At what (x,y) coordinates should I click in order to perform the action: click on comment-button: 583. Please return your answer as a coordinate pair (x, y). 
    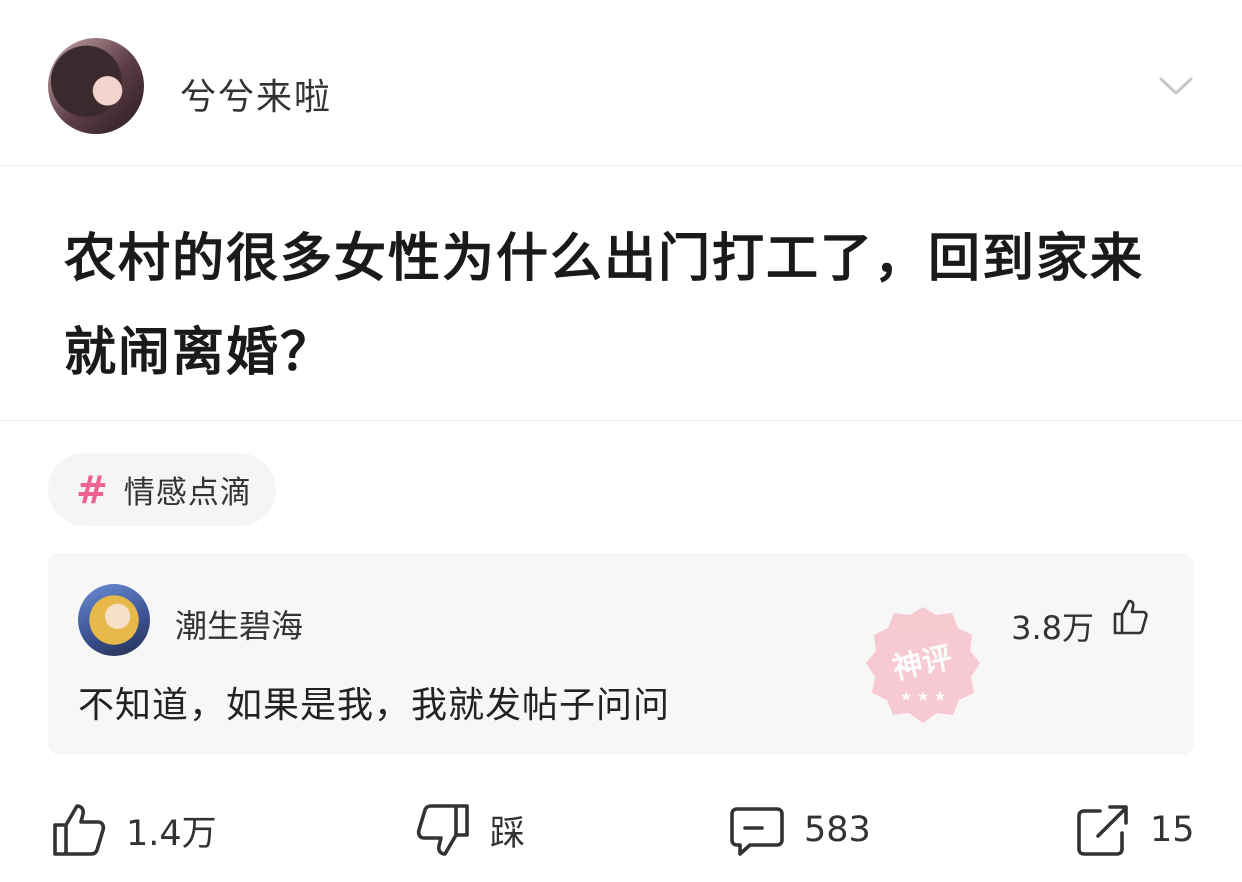
    Looking at the image, I should click on (799, 830).